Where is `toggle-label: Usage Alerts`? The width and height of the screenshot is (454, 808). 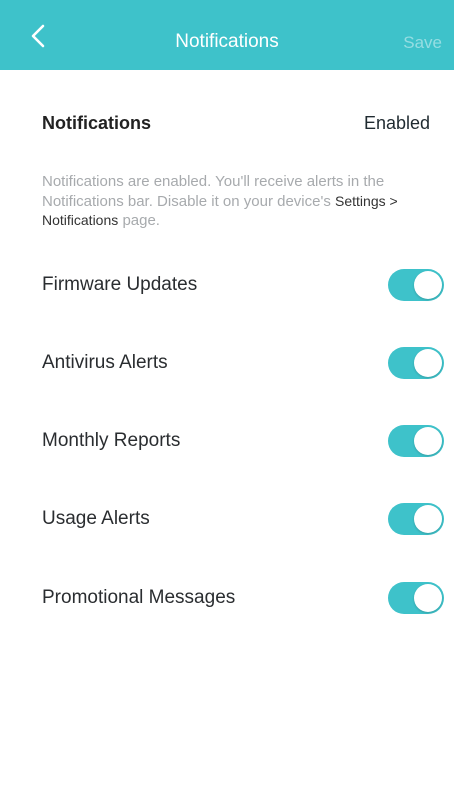
toggle-label: Usage Alerts is located at coordinates (96, 518).